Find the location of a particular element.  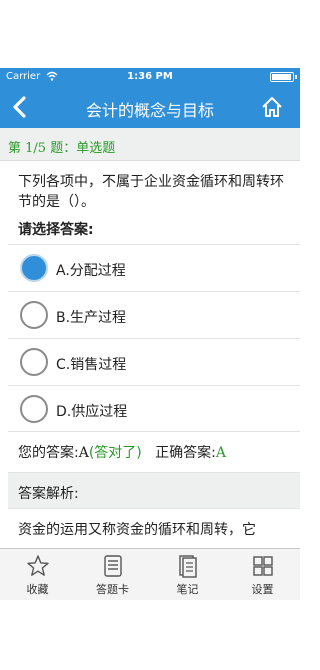

navigation-bar: 会计的概念与目标 is located at coordinates (150, 107).